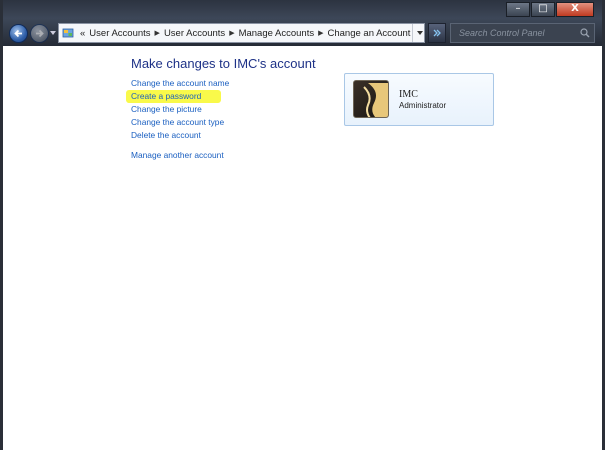  I want to click on forward-arrow-icon, so click(40, 33).